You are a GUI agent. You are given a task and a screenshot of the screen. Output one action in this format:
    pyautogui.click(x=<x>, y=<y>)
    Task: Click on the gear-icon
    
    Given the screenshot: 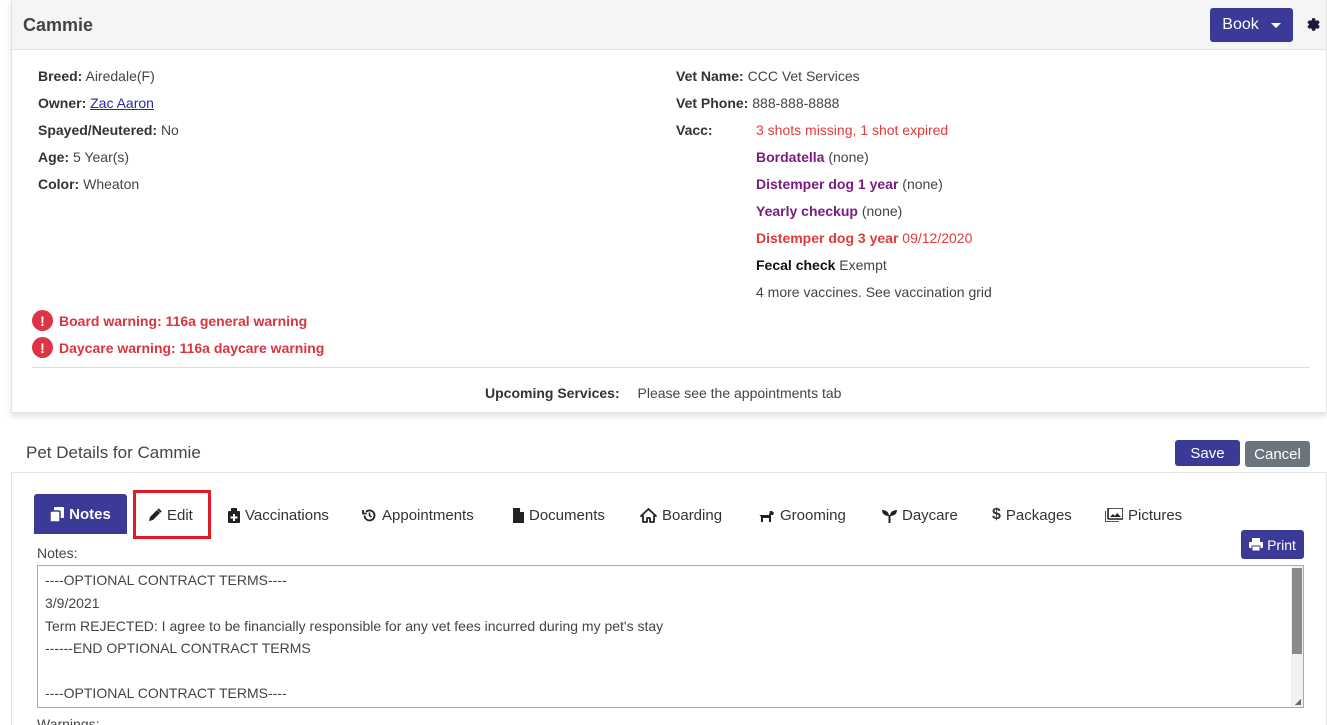 What is the action you would take?
    pyautogui.click(x=1312, y=24)
    